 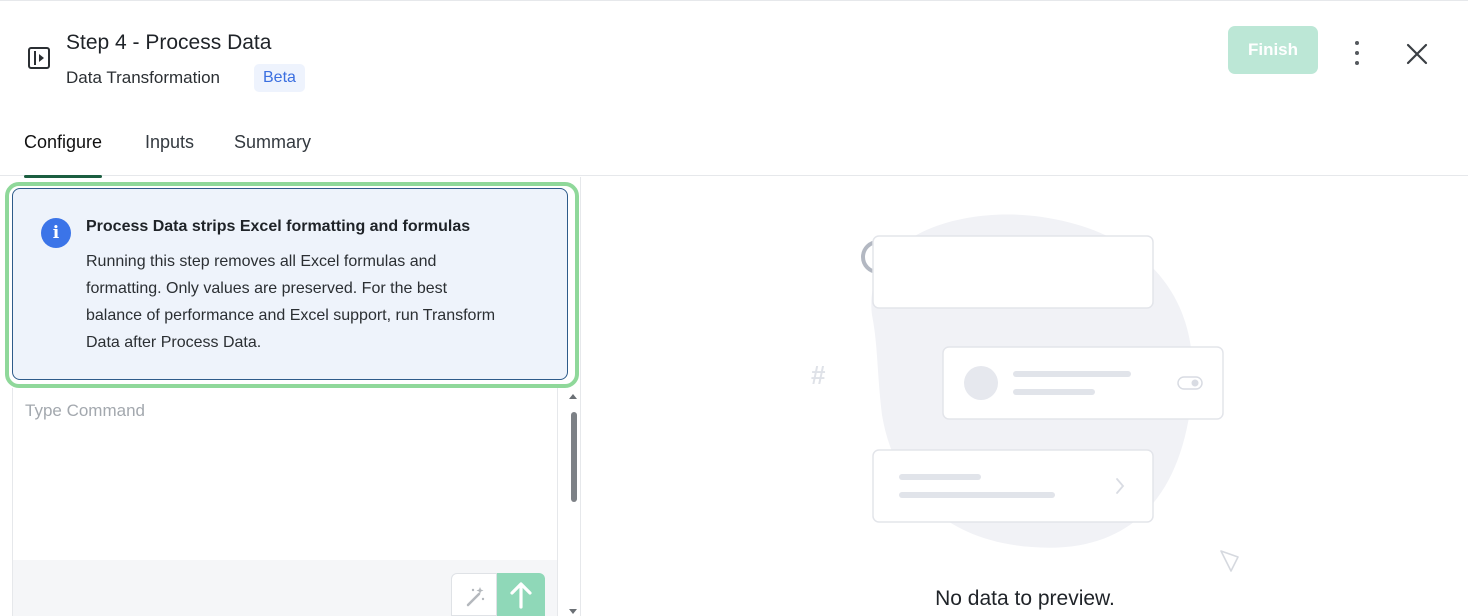 What do you see at coordinates (475, 597) in the screenshot?
I see `magic-wand-icon` at bounding box center [475, 597].